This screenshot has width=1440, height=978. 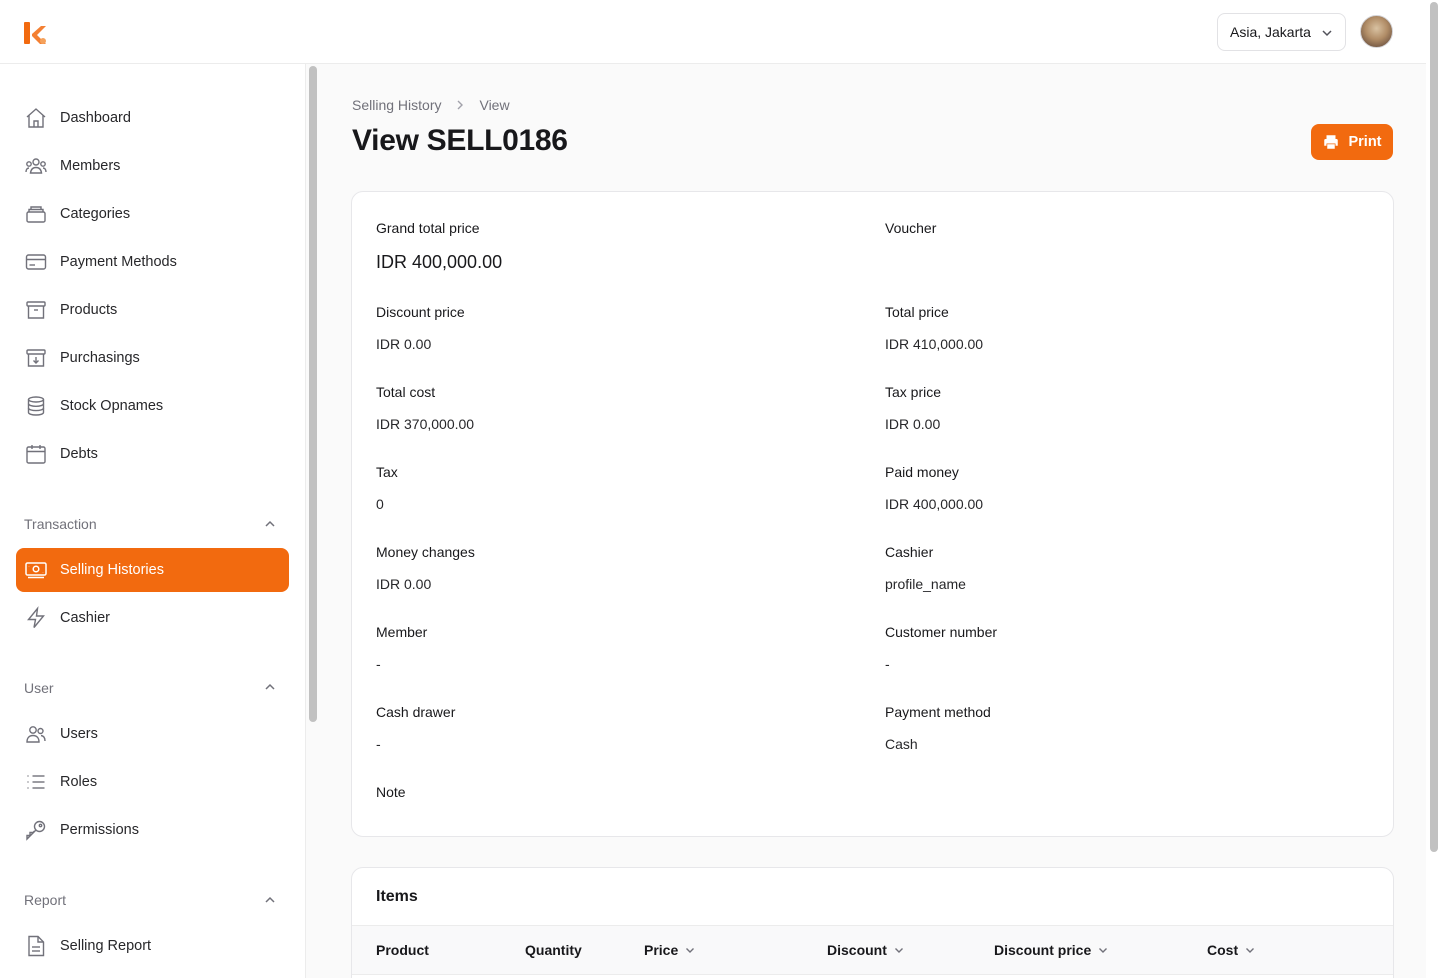 I want to click on sidebar-item-roles: Roles, so click(x=152, y=782).